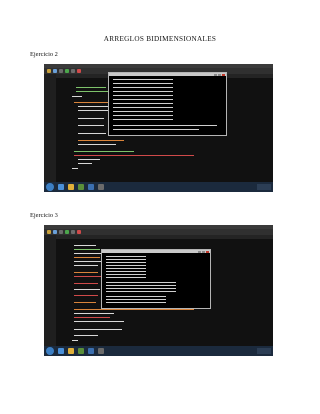 This screenshot has height=414, width=320. Describe the element at coordinates (44, 54) in the screenshot. I see `section-heading-ejercicio-2: Ejercicio 2` at that location.